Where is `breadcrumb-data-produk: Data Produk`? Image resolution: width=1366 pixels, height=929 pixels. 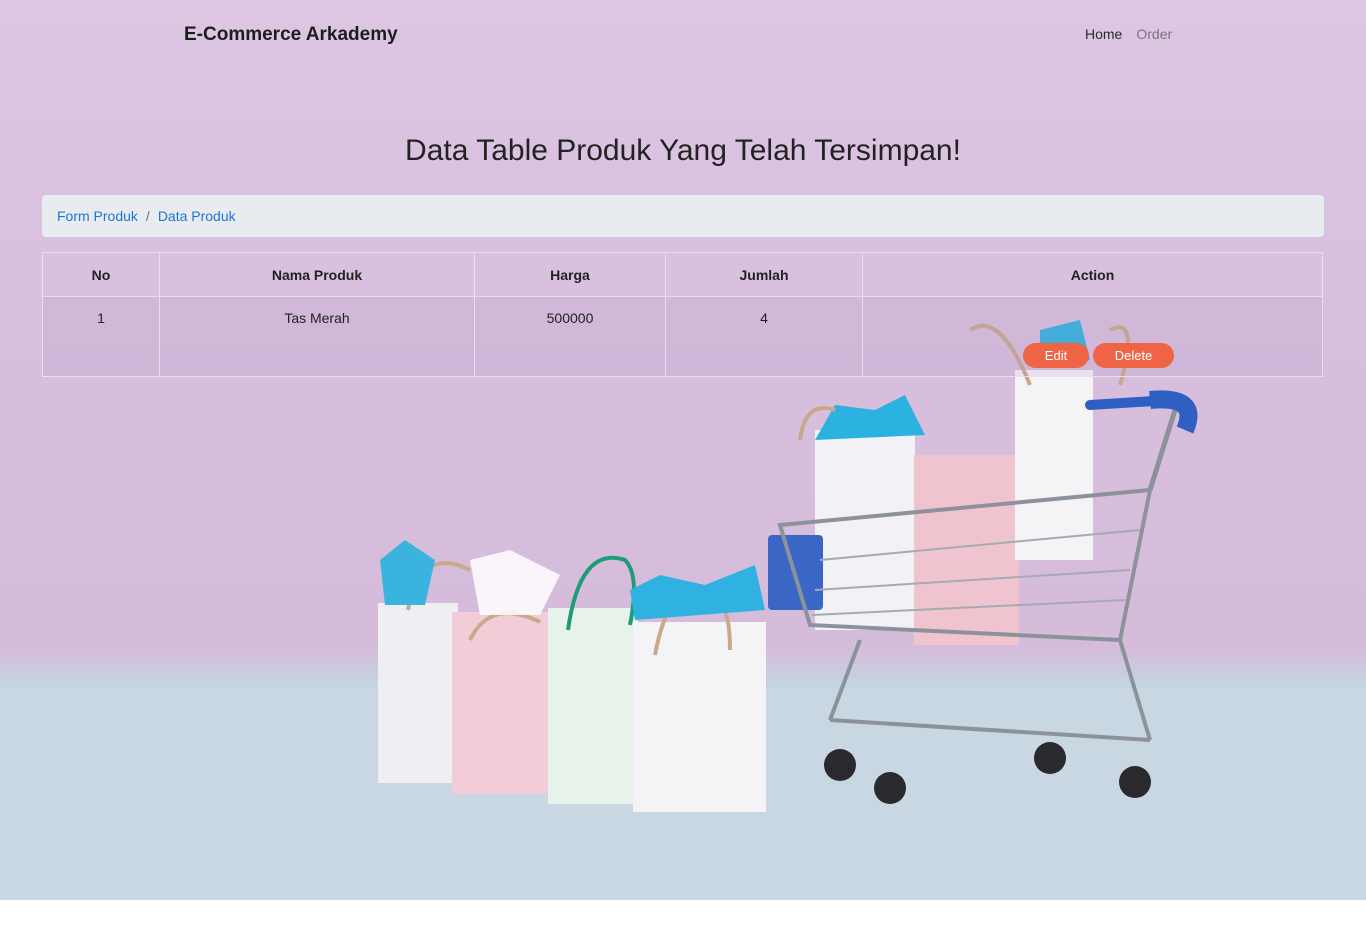
breadcrumb-data-produk: Data Produk is located at coordinates (197, 216).